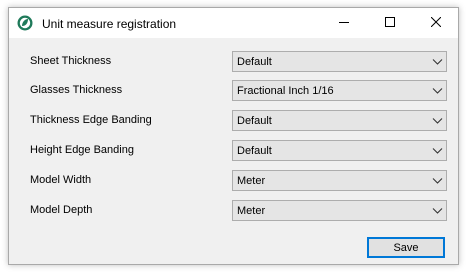 Image resolution: width=469 pixels, height=274 pixels. What do you see at coordinates (25, 23) in the screenshot?
I see `app-logo-icon` at bounding box center [25, 23].